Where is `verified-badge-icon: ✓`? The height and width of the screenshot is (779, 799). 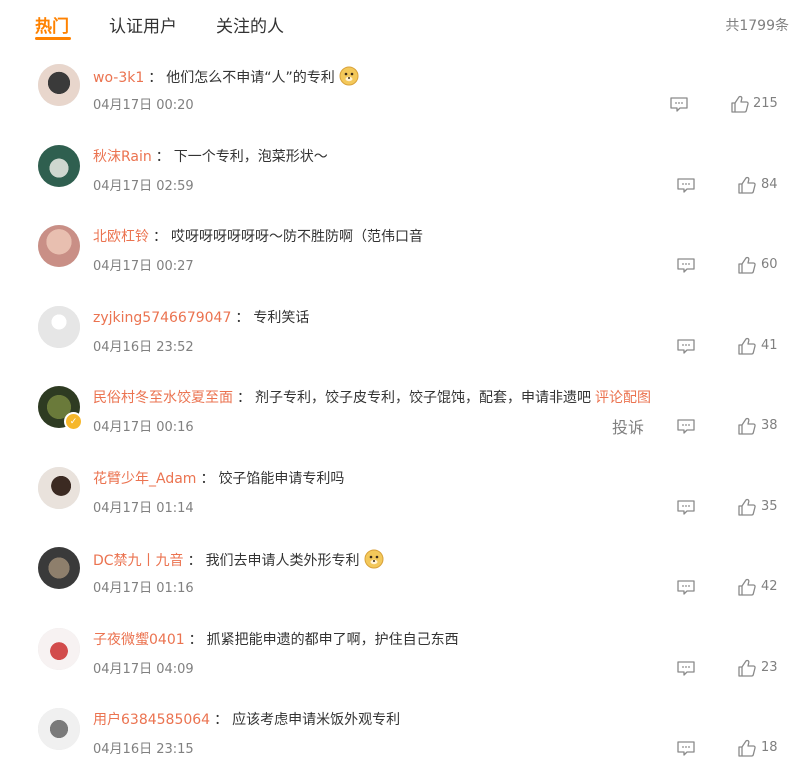
verified-badge-icon: ✓ is located at coordinates (73, 421).